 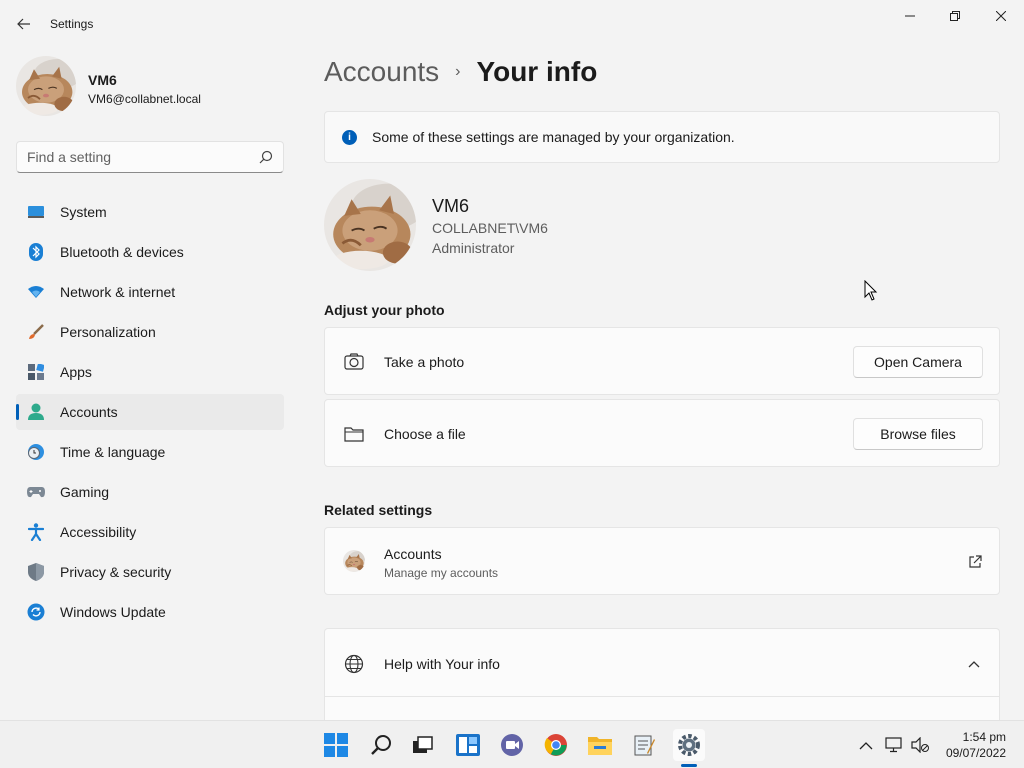 I want to click on clock-date: 09/07/2022, so click(x=975, y=753).